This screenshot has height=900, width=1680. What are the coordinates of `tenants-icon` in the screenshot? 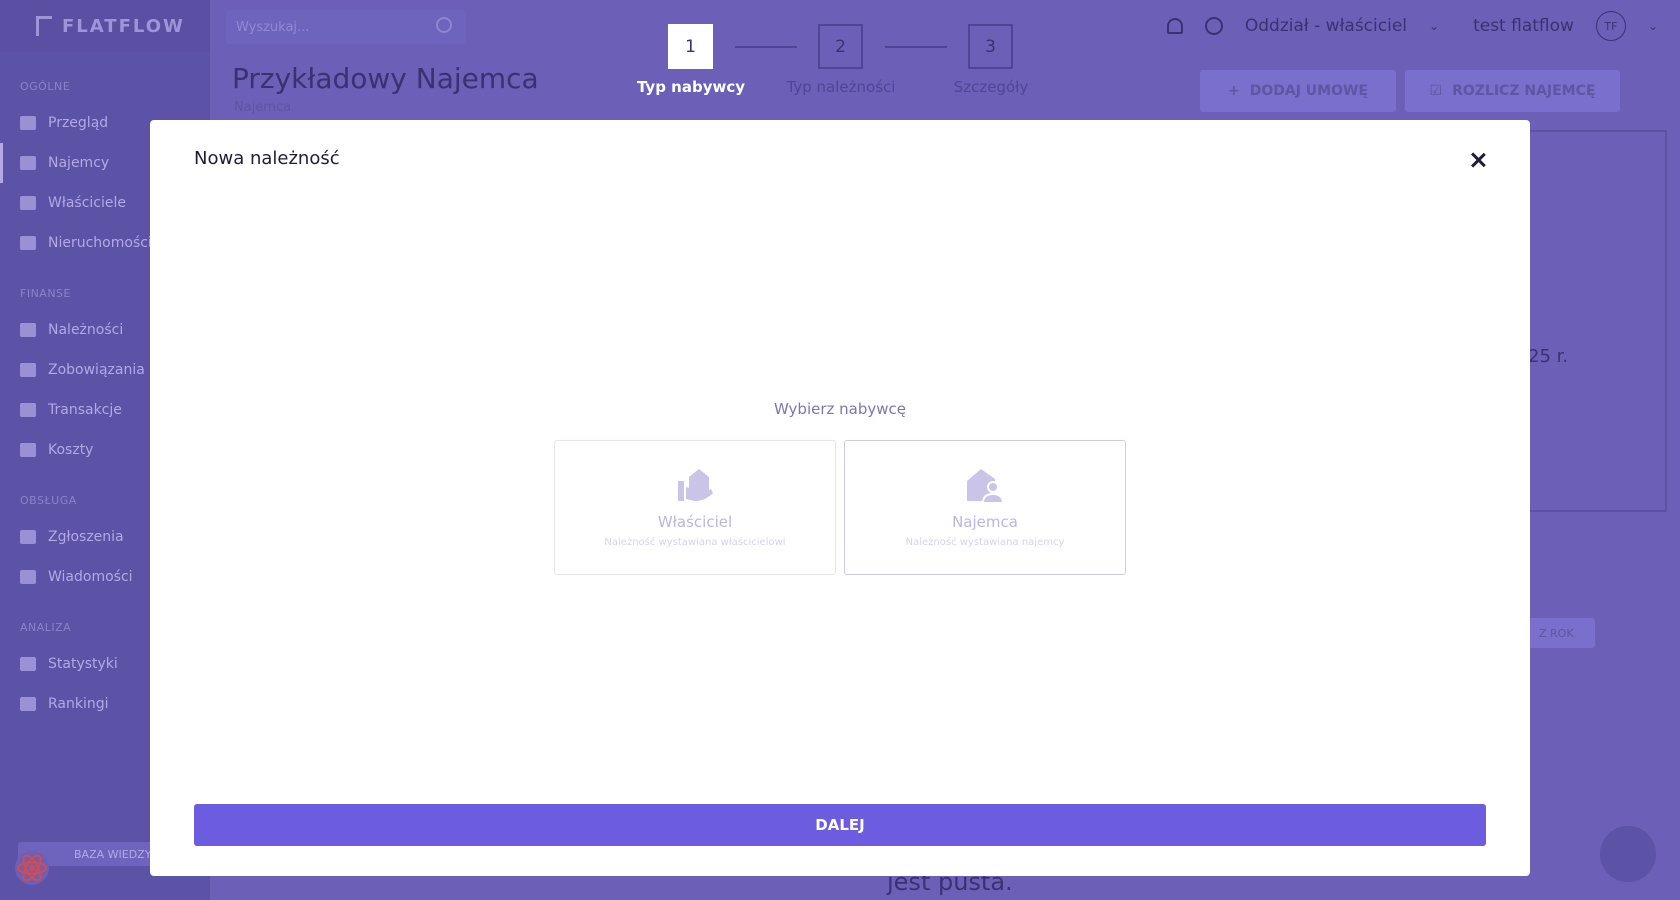 It's located at (28, 163).